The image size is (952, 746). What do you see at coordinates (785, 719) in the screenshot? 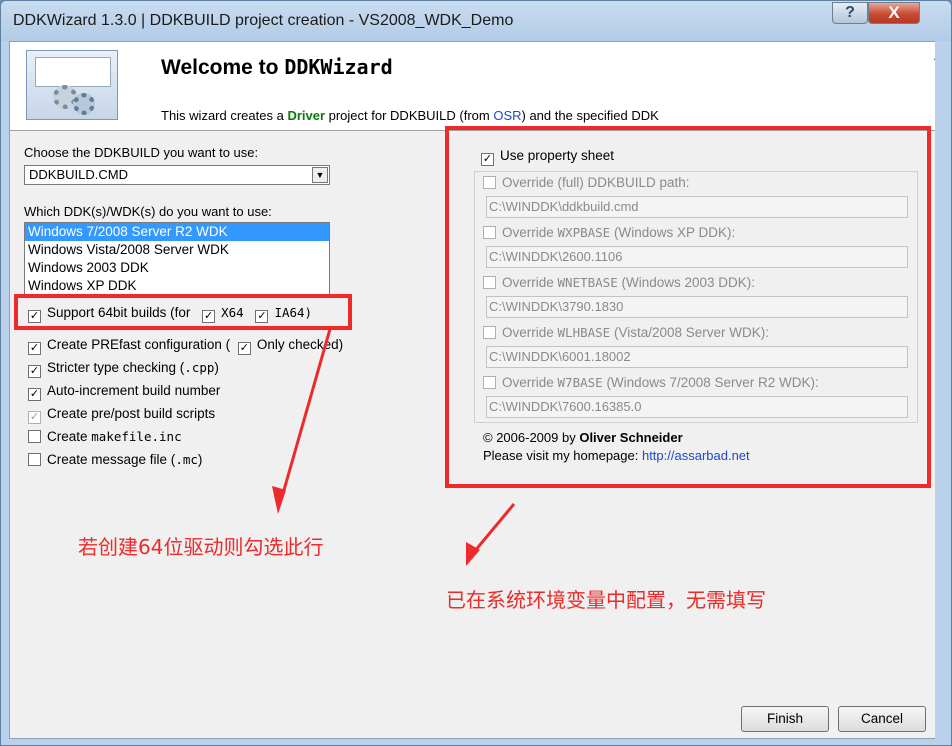
I see `finish-button: Finish` at bounding box center [785, 719].